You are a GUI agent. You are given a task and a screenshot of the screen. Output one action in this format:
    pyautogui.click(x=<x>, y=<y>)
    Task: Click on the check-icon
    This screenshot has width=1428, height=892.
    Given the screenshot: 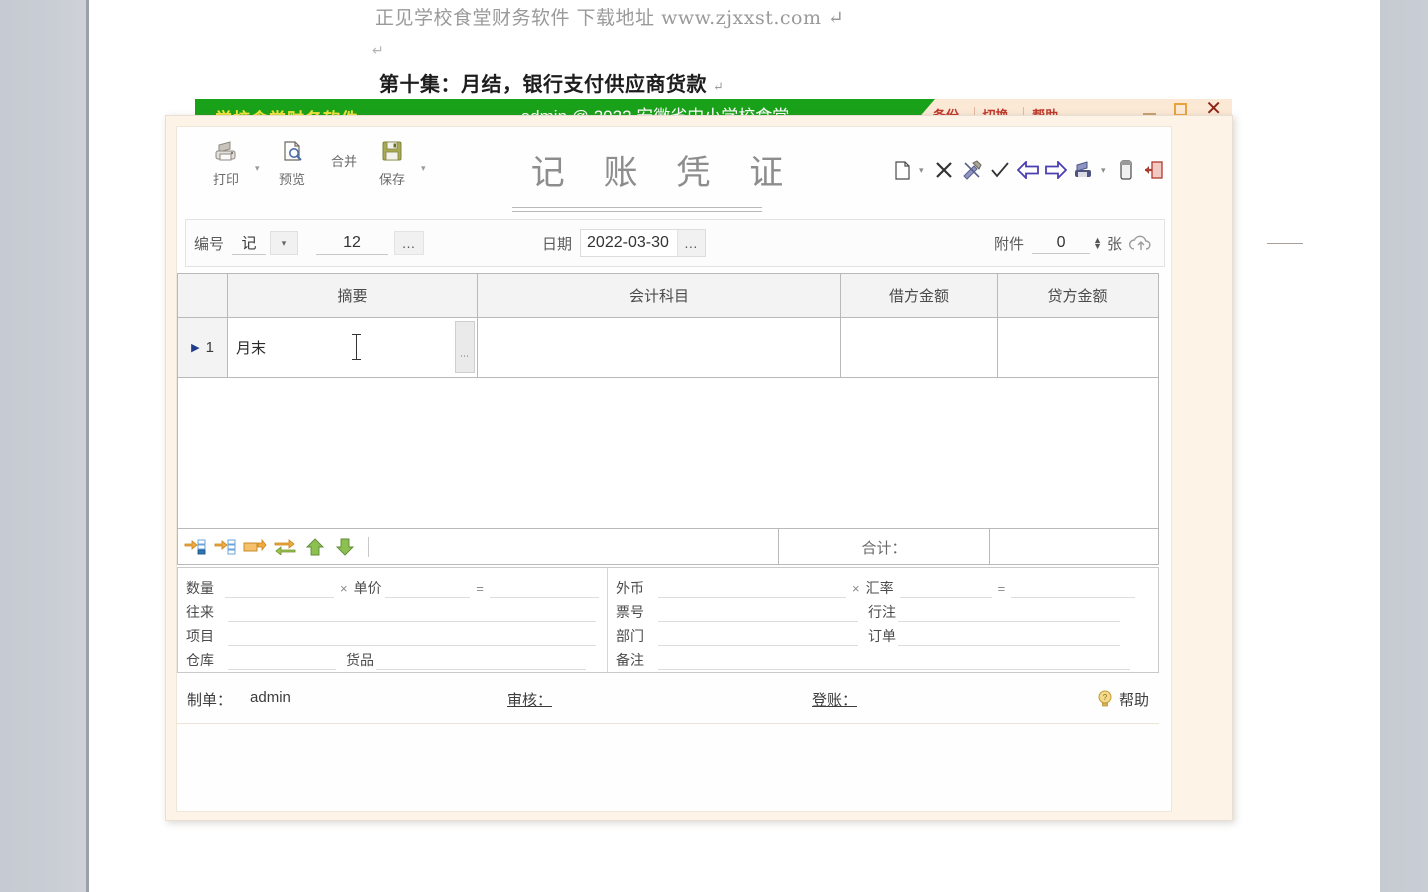 What is the action you would take?
    pyautogui.click(x=1000, y=170)
    